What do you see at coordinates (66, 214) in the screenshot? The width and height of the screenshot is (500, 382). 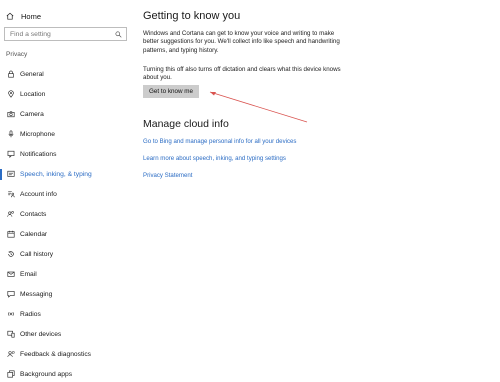 I see `sidebar-item-contacts: Contacts` at bounding box center [66, 214].